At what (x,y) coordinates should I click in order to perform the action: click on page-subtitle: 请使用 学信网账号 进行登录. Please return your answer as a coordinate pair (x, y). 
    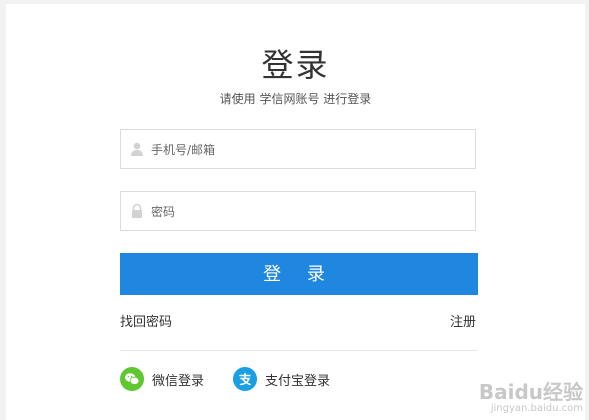
    Looking at the image, I should click on (295, 99).